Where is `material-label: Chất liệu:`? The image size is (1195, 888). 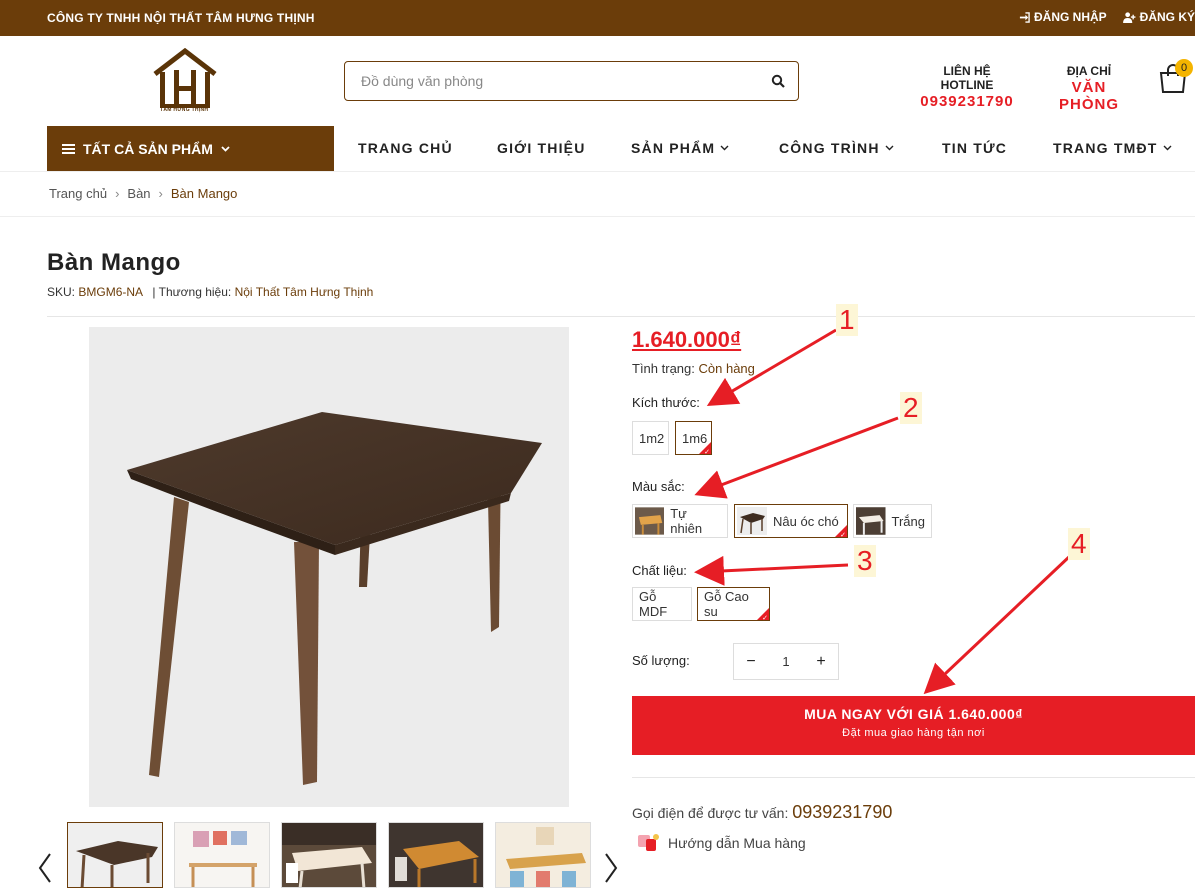
material-label: Chất liệu: is located at coordinates (659, 570).